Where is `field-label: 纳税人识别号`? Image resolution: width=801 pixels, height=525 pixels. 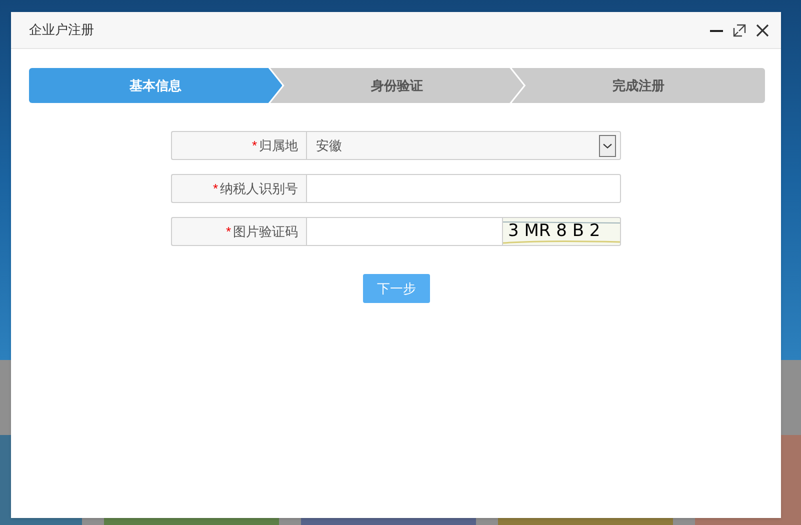
field-label: 纳税人识别号 is located at coordinates (259, 189).